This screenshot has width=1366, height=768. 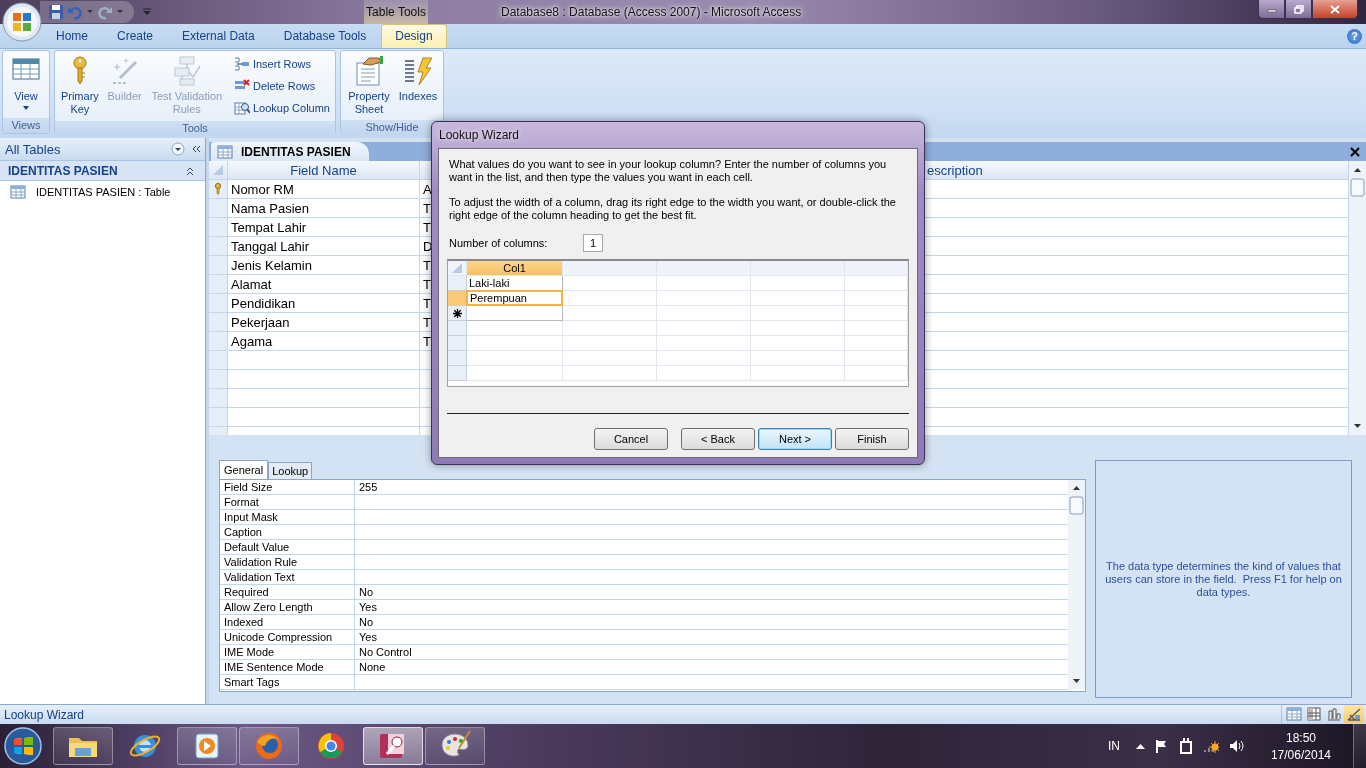 What do you see at coordinates (1300, 746) in the screenshot?
I see `clock: 18:50 17/06/2014` at bounding box center [1300, 746].